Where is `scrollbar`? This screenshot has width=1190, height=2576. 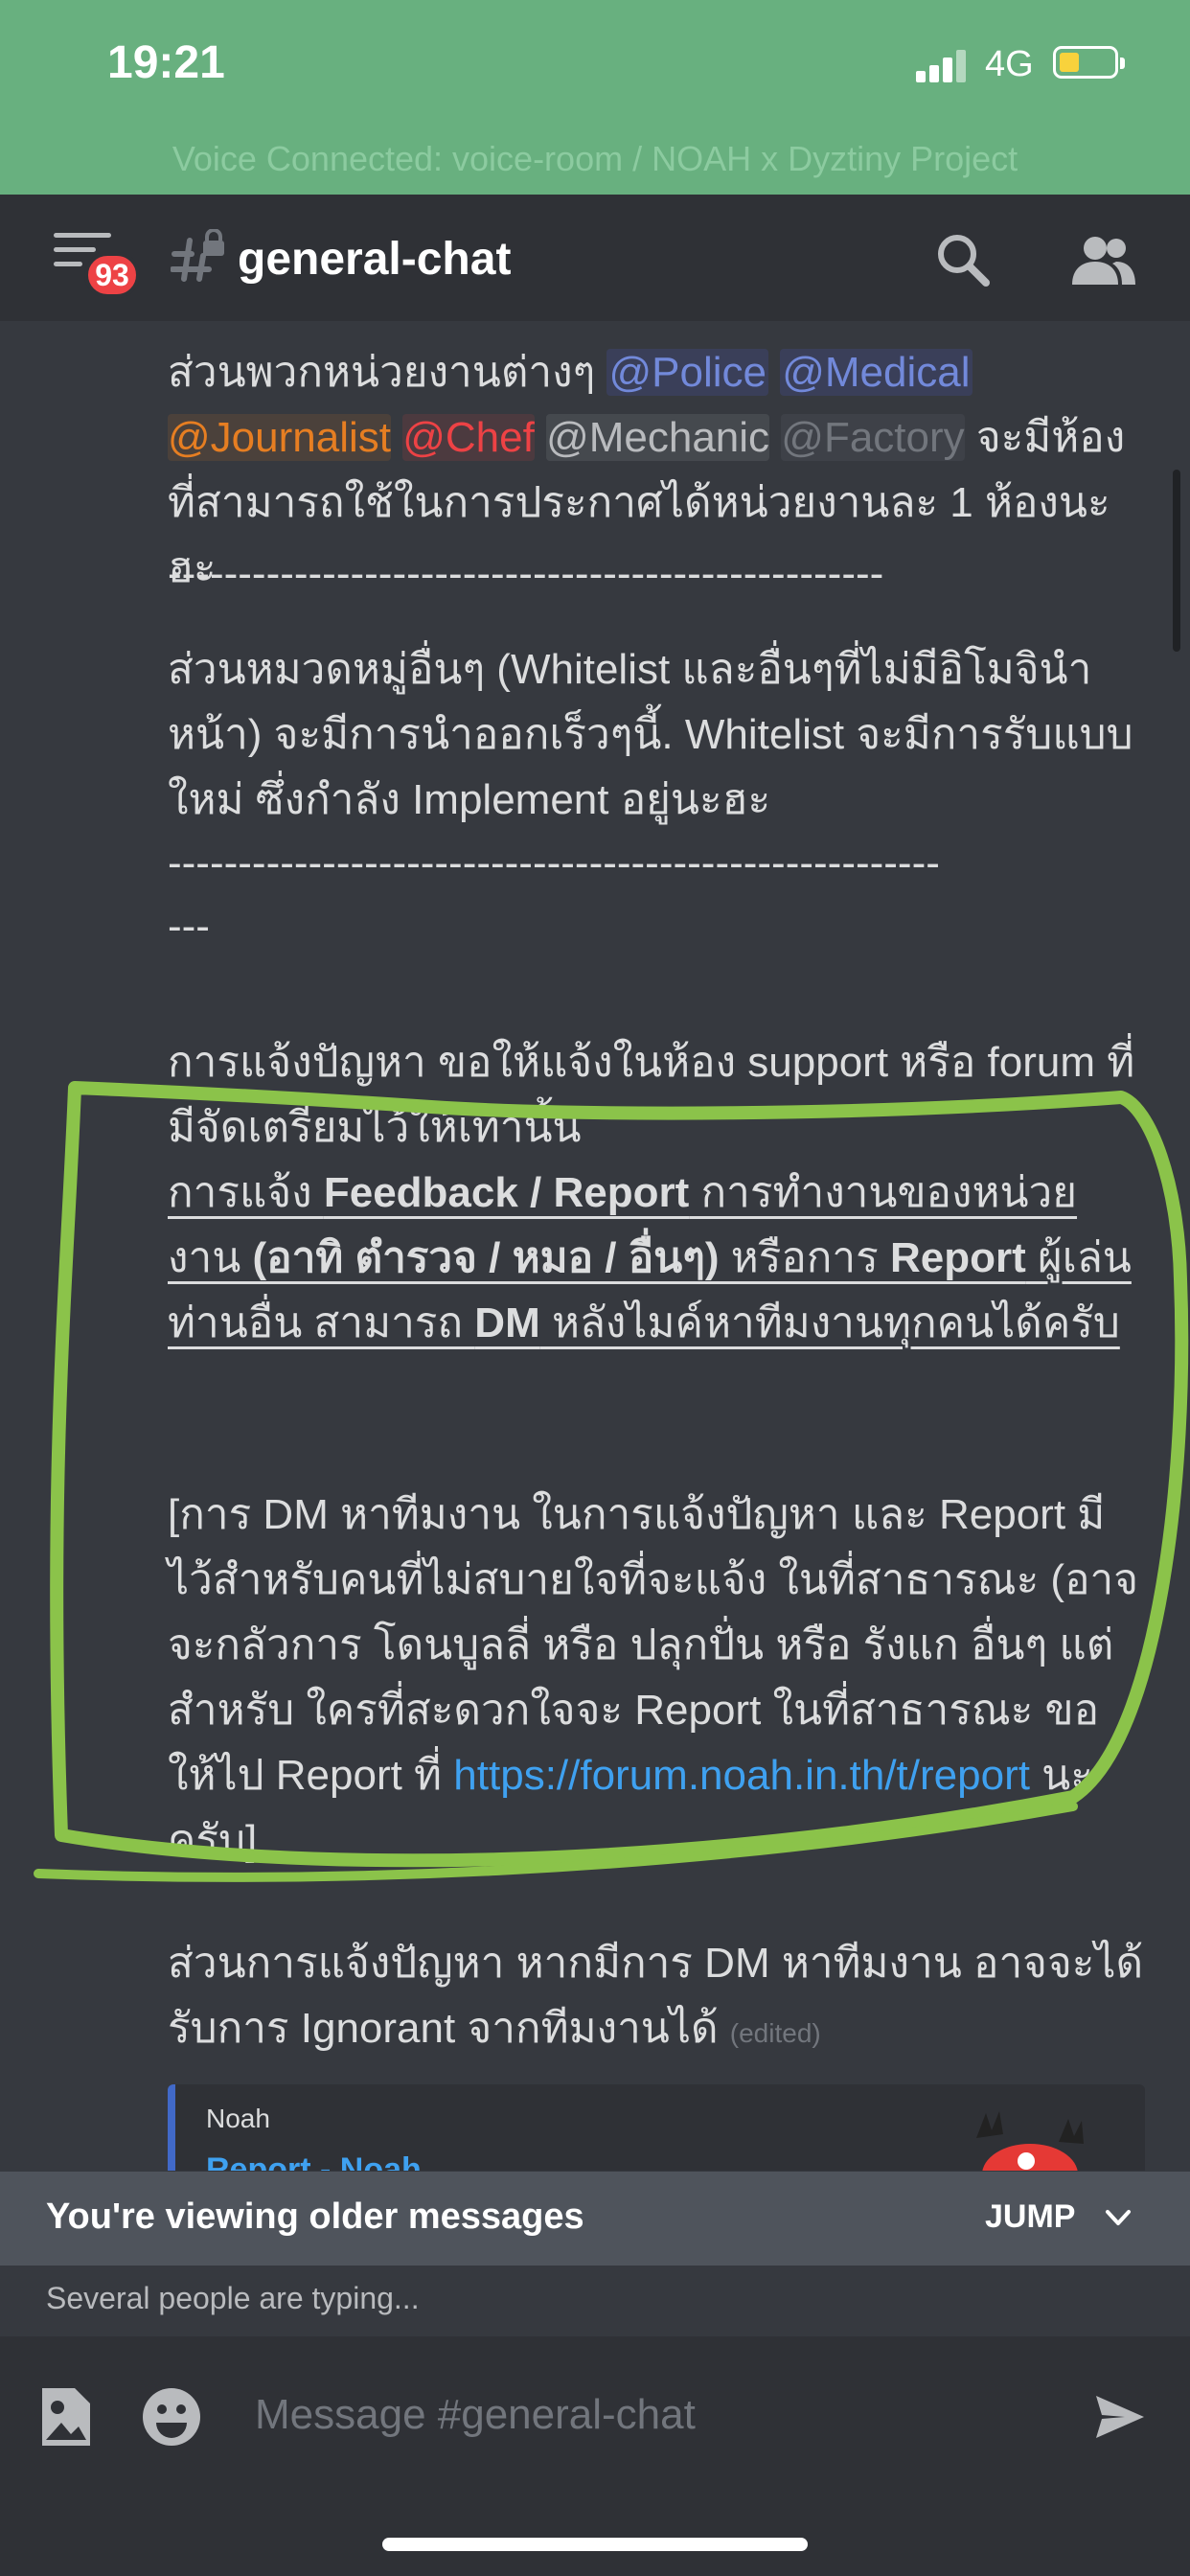
scrollbar is located at coordinates (1176, 561).